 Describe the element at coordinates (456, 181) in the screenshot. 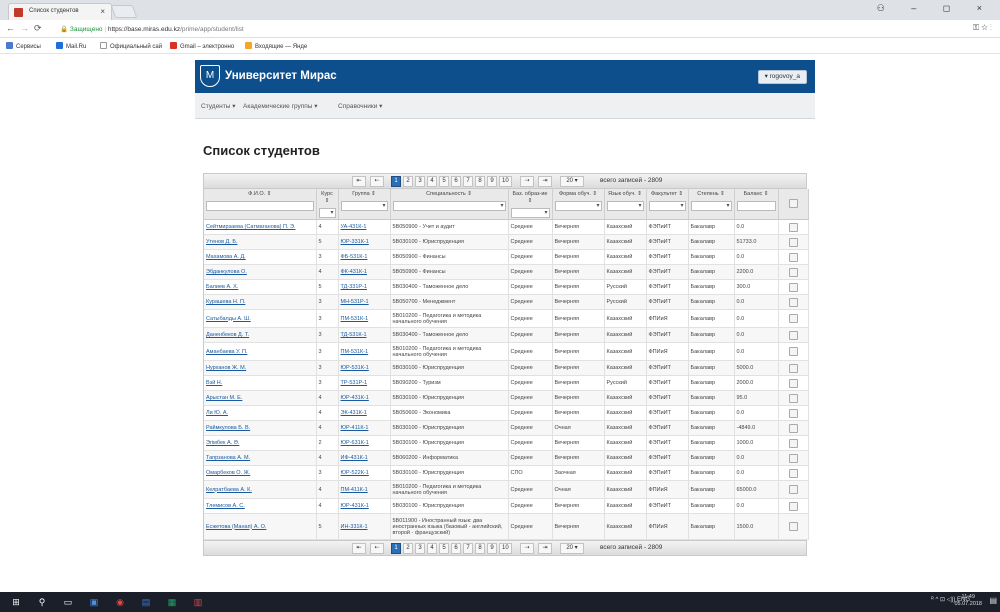

I see `pager-top-page-6: 6` at that location.